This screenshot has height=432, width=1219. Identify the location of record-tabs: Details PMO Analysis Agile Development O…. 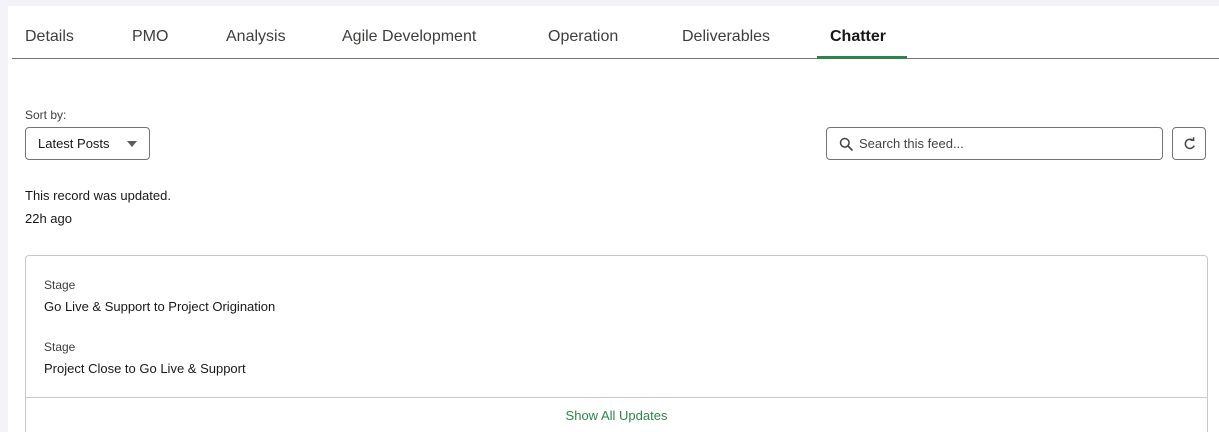
(615, 32).